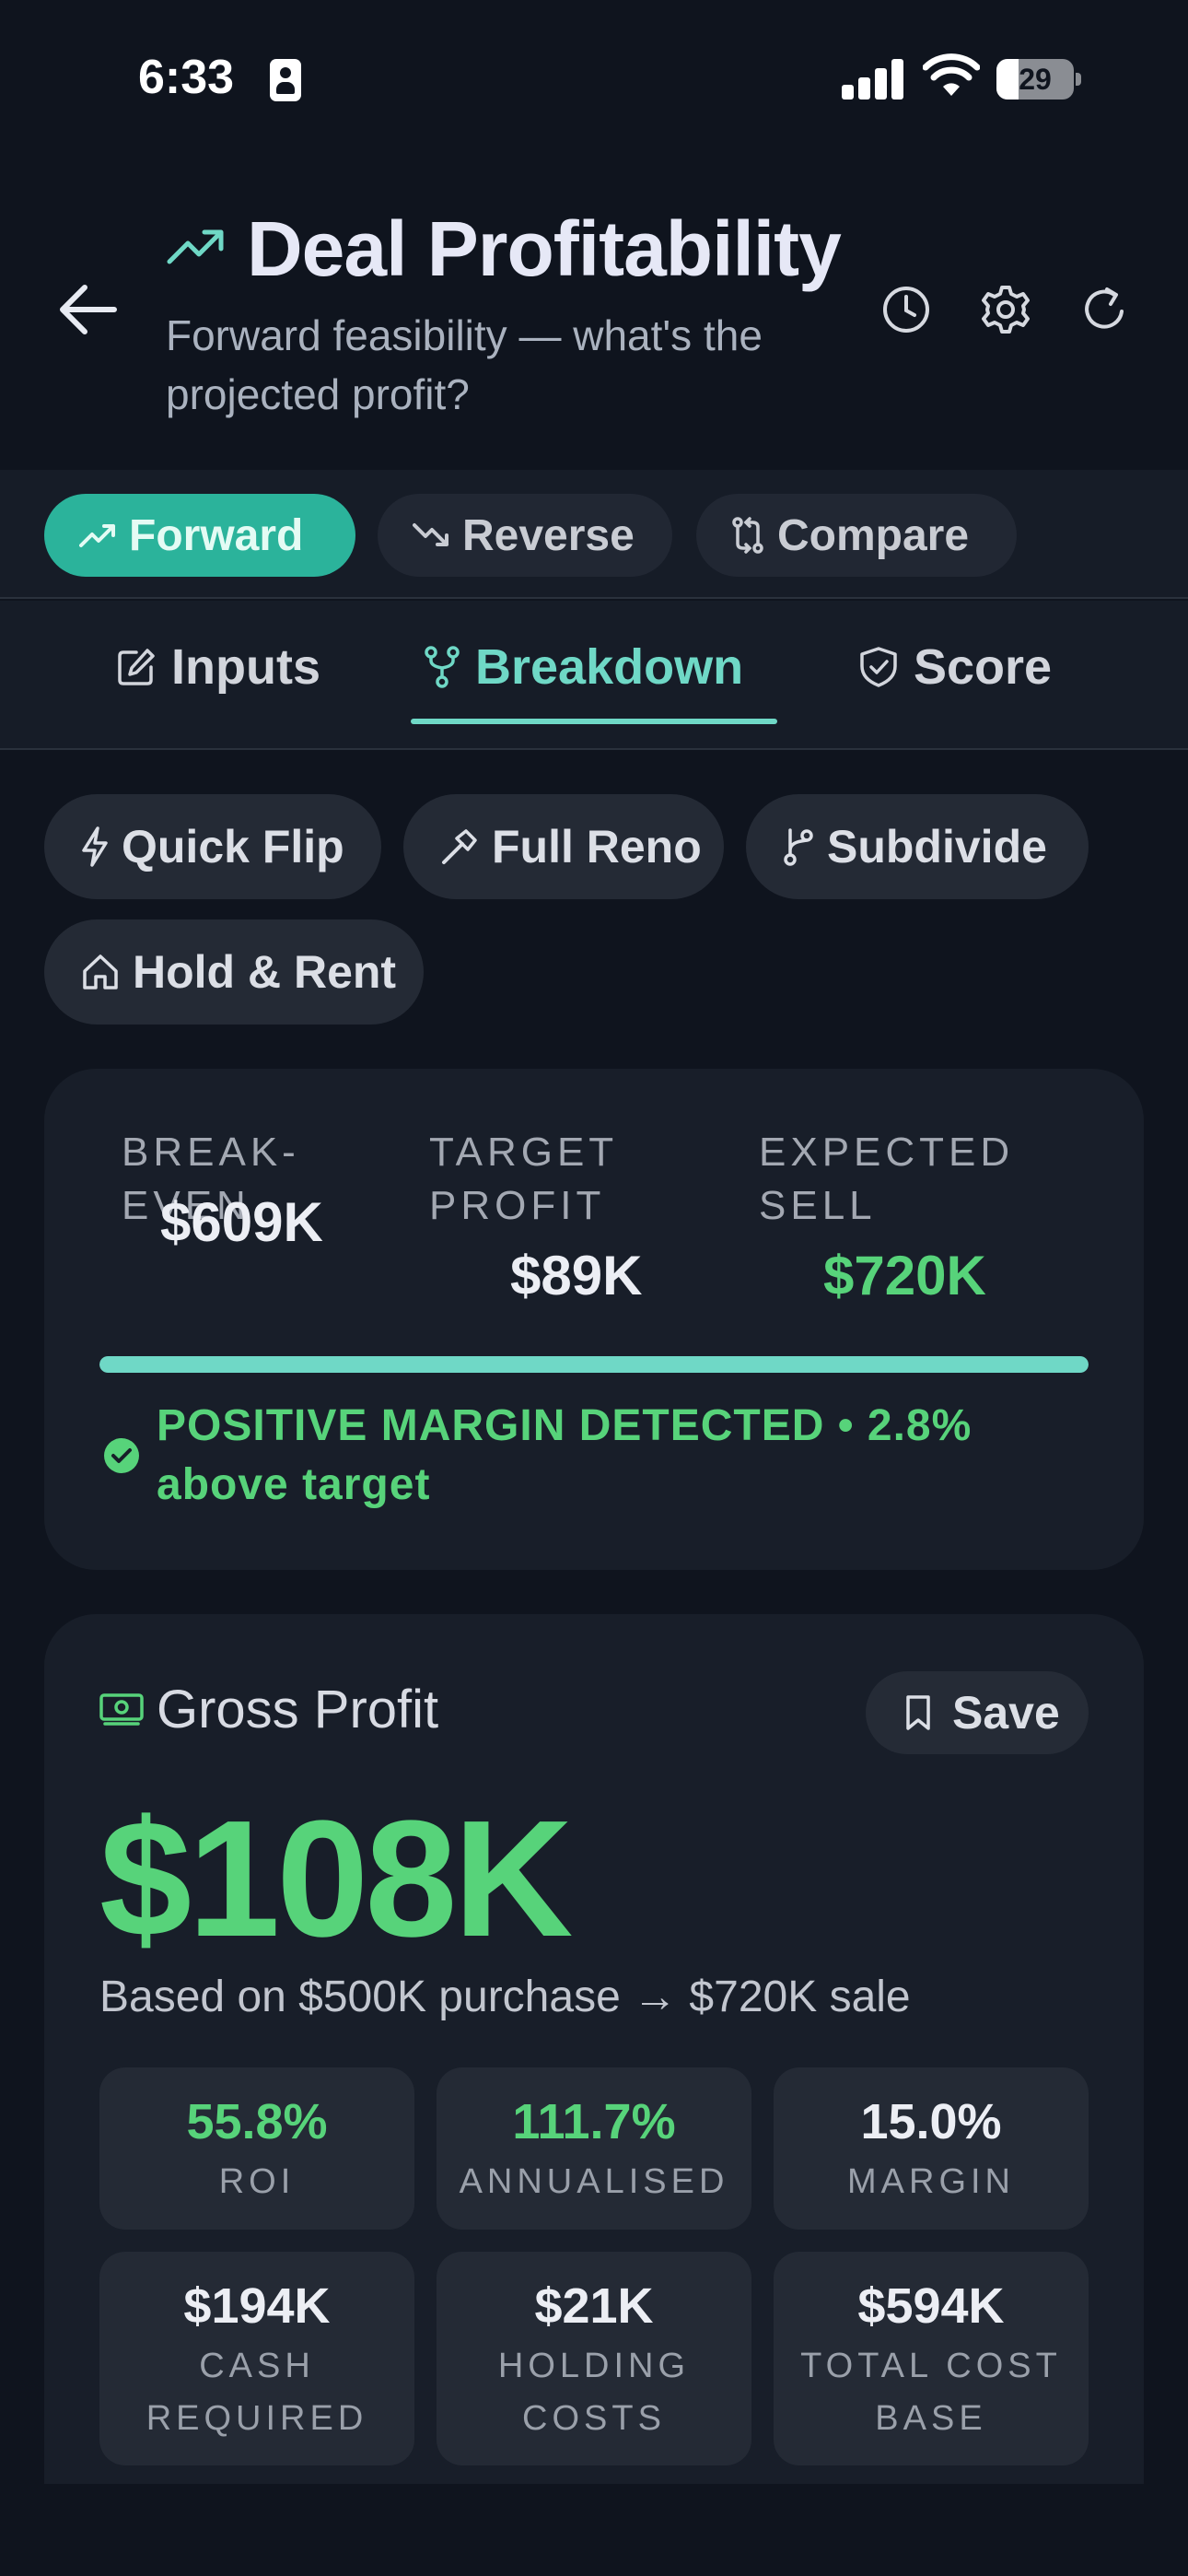  What do you see at coordinates (609, 667) in the screenshot?
I see `tab-label: Breakdown` at bounding box center [609, 667].